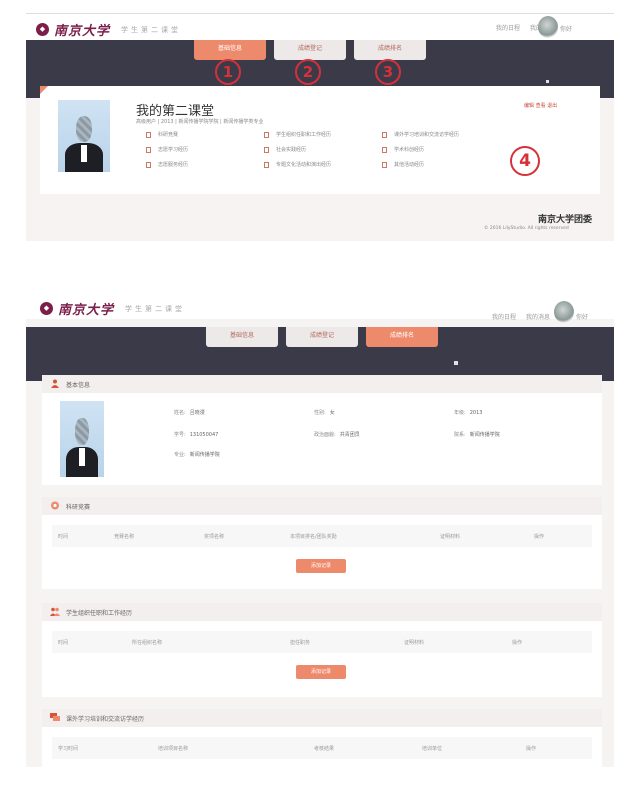  I want to click on section-title: 课外学习培训和交流访学经历, so click(105, 719).